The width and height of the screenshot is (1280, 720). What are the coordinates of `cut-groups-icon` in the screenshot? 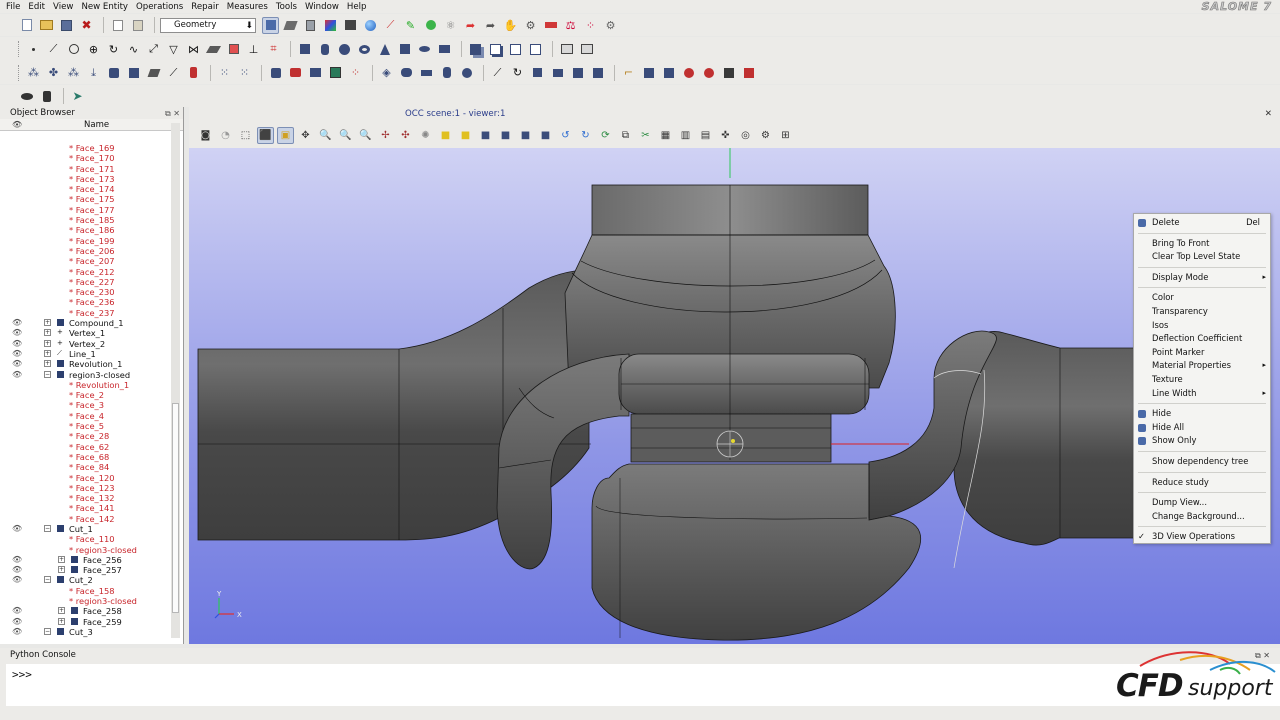 It's located at (728, 72).